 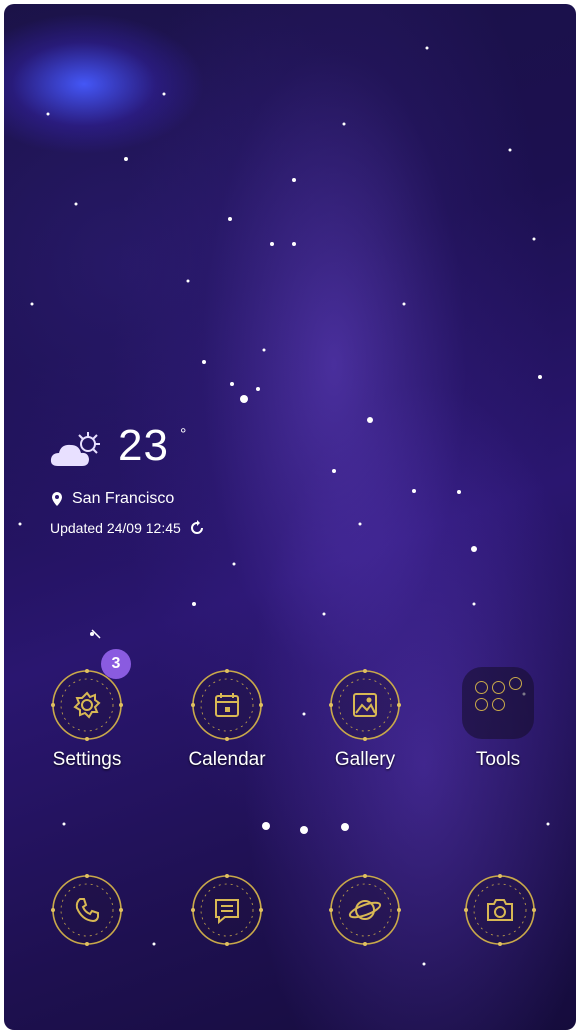 What do you see at coordinates (498, 759) in the screenshot?
I see `app-label: Tools` at bounding box center [498, 759].